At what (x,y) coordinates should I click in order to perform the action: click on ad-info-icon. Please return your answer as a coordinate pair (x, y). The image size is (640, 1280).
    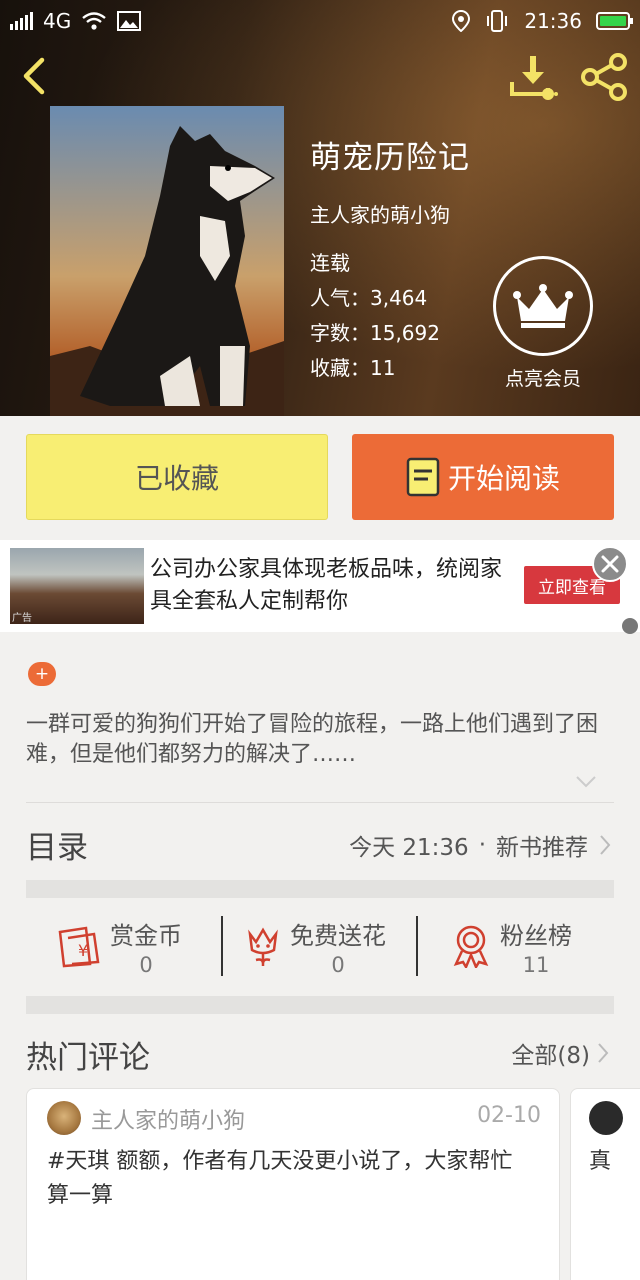
    Looking at the image, I should click on (630, 626).